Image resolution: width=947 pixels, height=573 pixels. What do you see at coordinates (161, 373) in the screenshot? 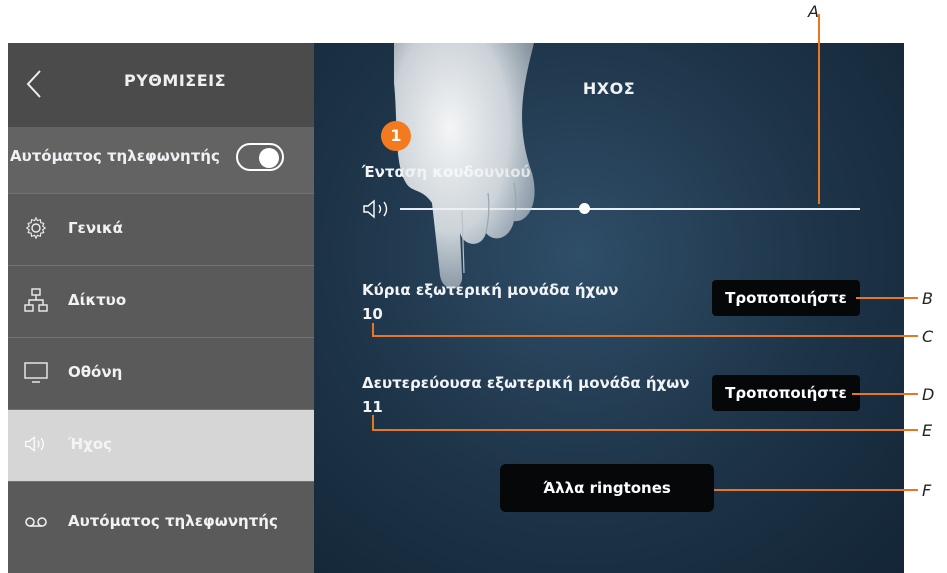
I see `sidebar-item-display: Οθόνη` at bounding box center [161, 373].